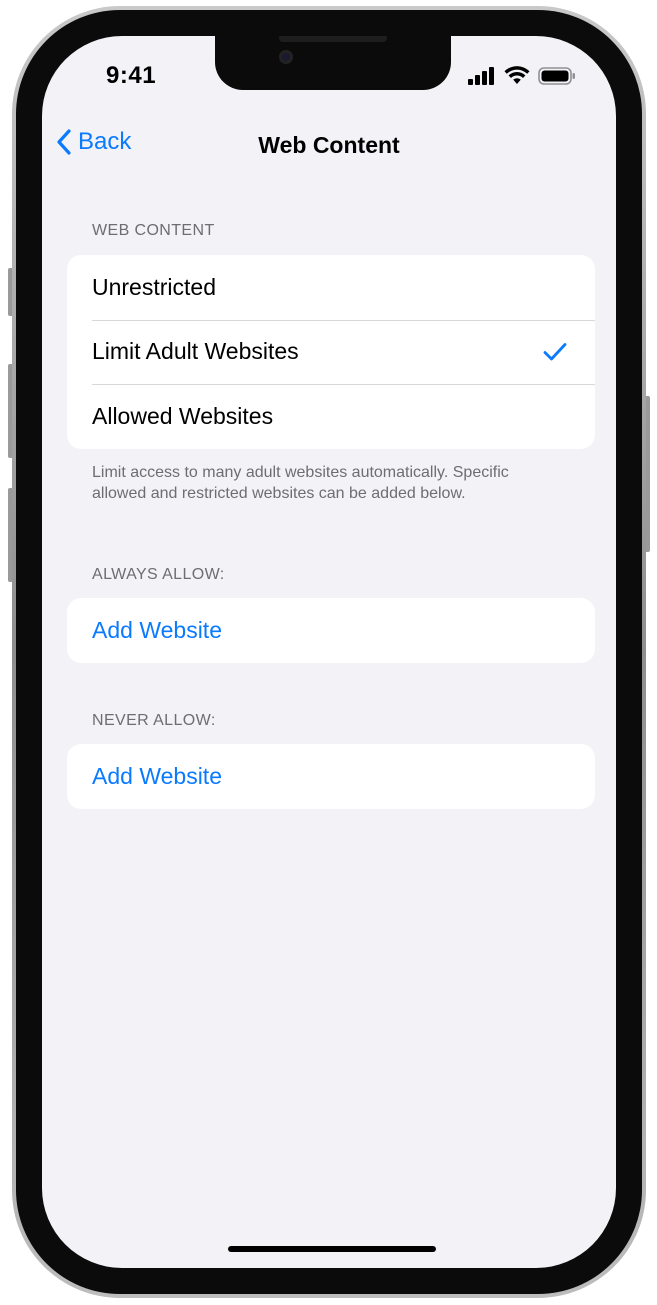  What do you see at coordinates (331, 287) in the screenshot?
I see `option-unrestricted: Unrestricted` at bounding box center [331, 287].